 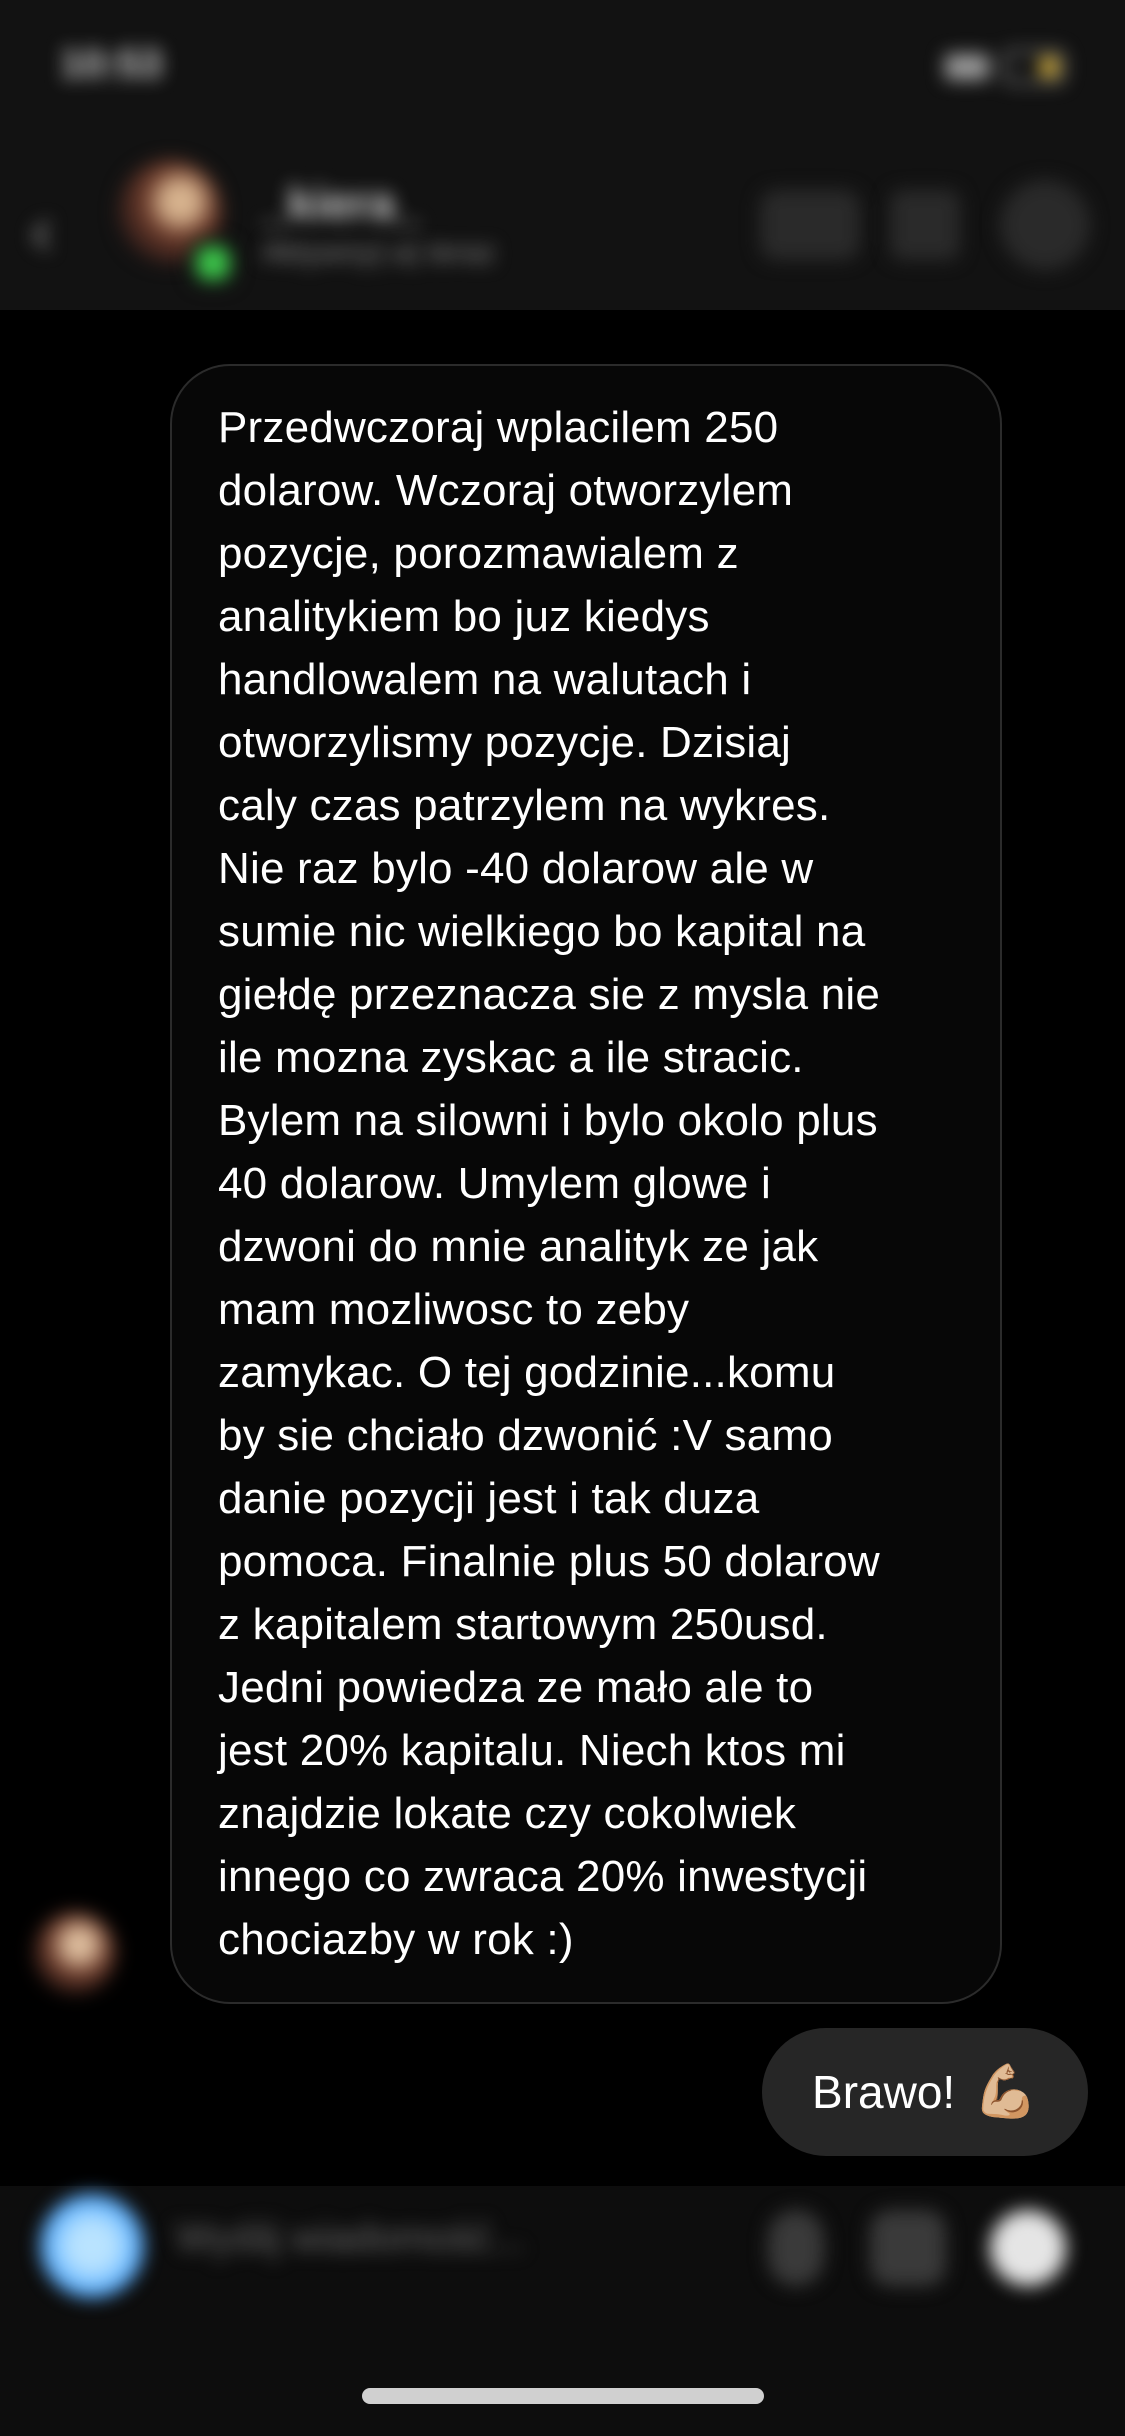 I want to click on message-line: by sie chciało dzwonić :V samo, so click(x=525, y=1435).